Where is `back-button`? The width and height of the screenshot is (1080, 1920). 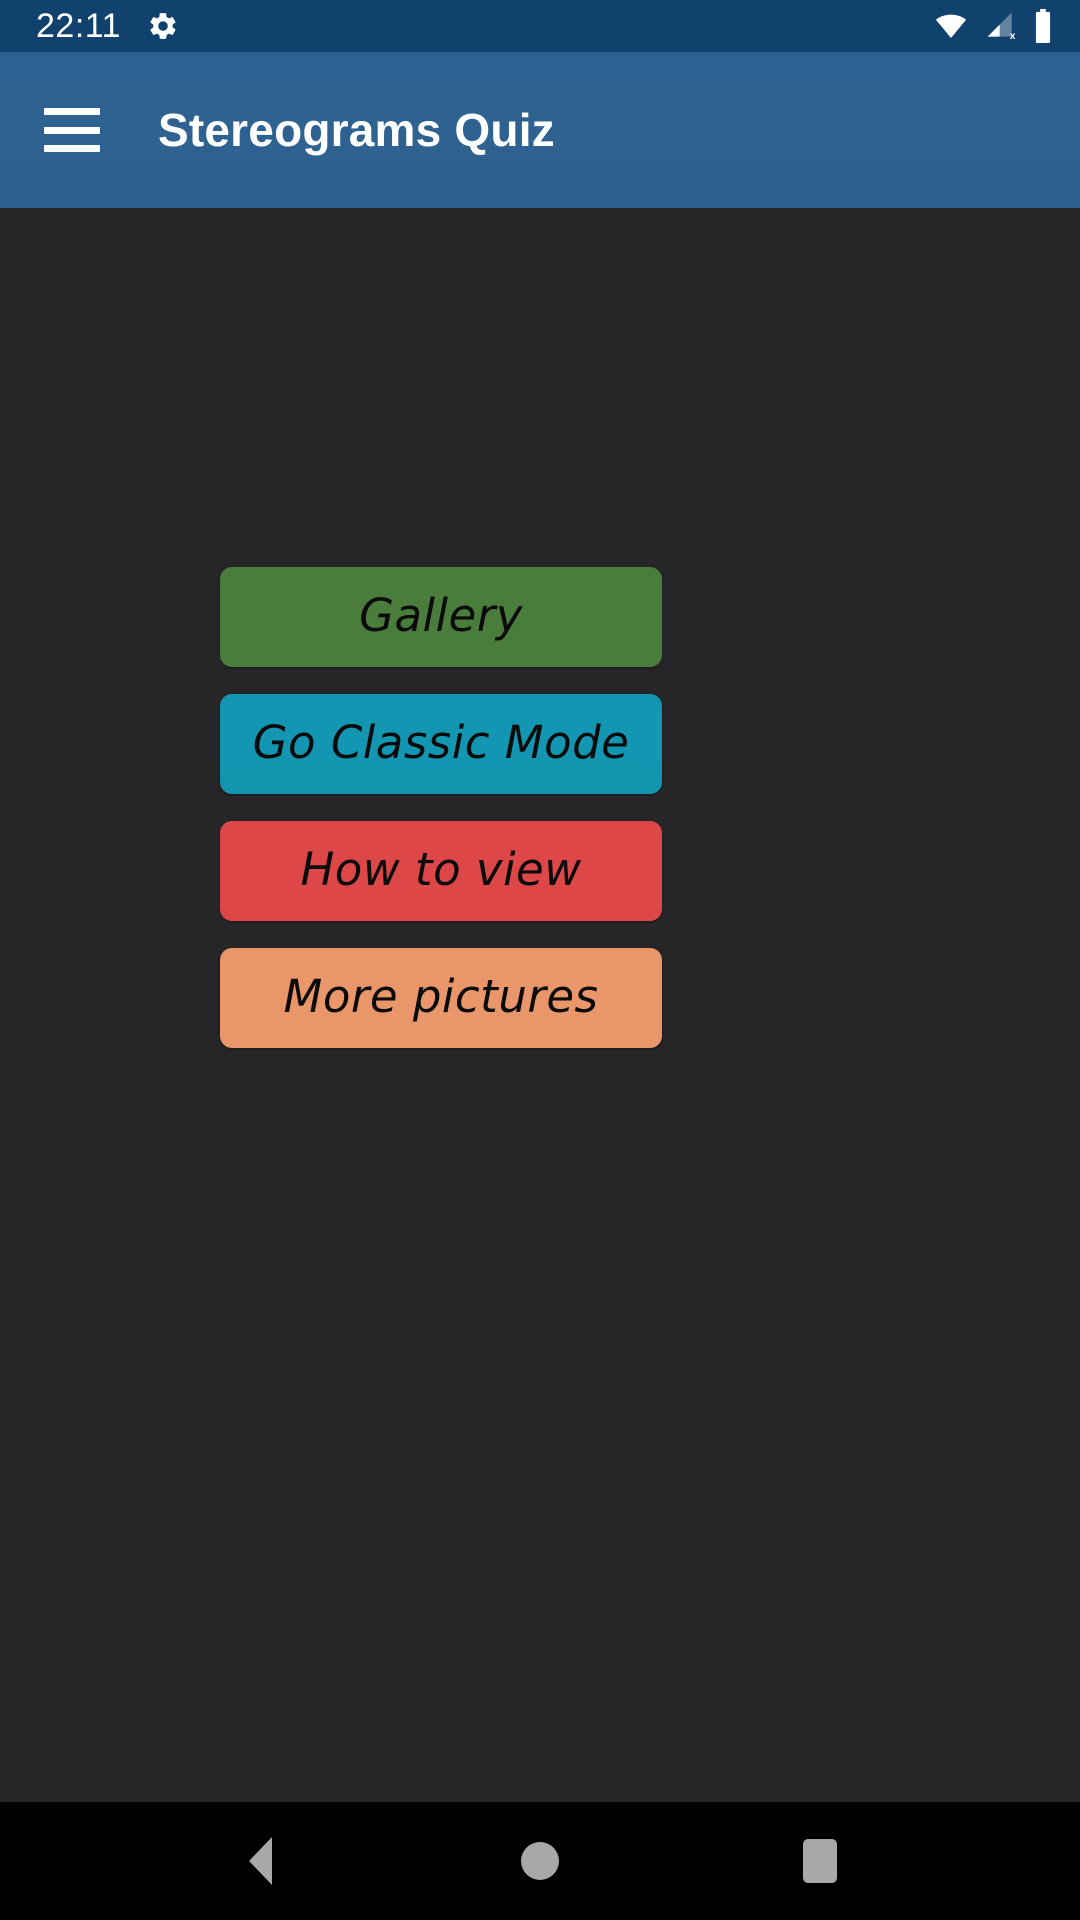 back-button is located at coordinates (260, 1861).